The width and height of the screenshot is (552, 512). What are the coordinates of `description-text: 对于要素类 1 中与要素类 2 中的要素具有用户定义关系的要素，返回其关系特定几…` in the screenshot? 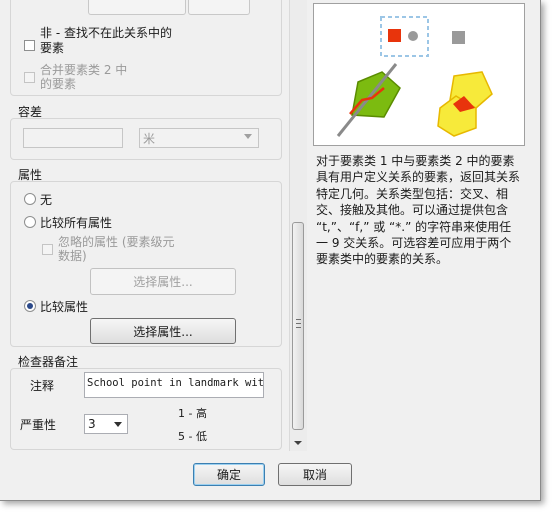 It's located at (418, 210).